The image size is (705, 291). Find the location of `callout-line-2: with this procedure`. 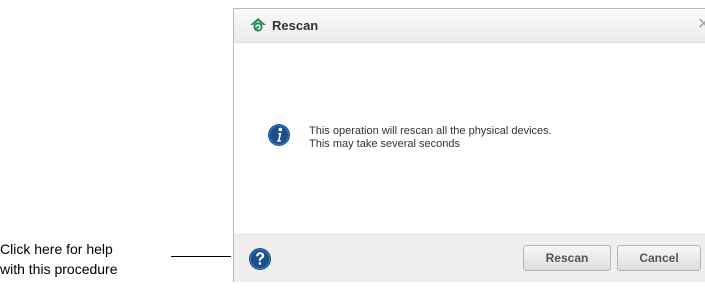

callout-line-2: with this procedure is located at coordinates (59, 269).